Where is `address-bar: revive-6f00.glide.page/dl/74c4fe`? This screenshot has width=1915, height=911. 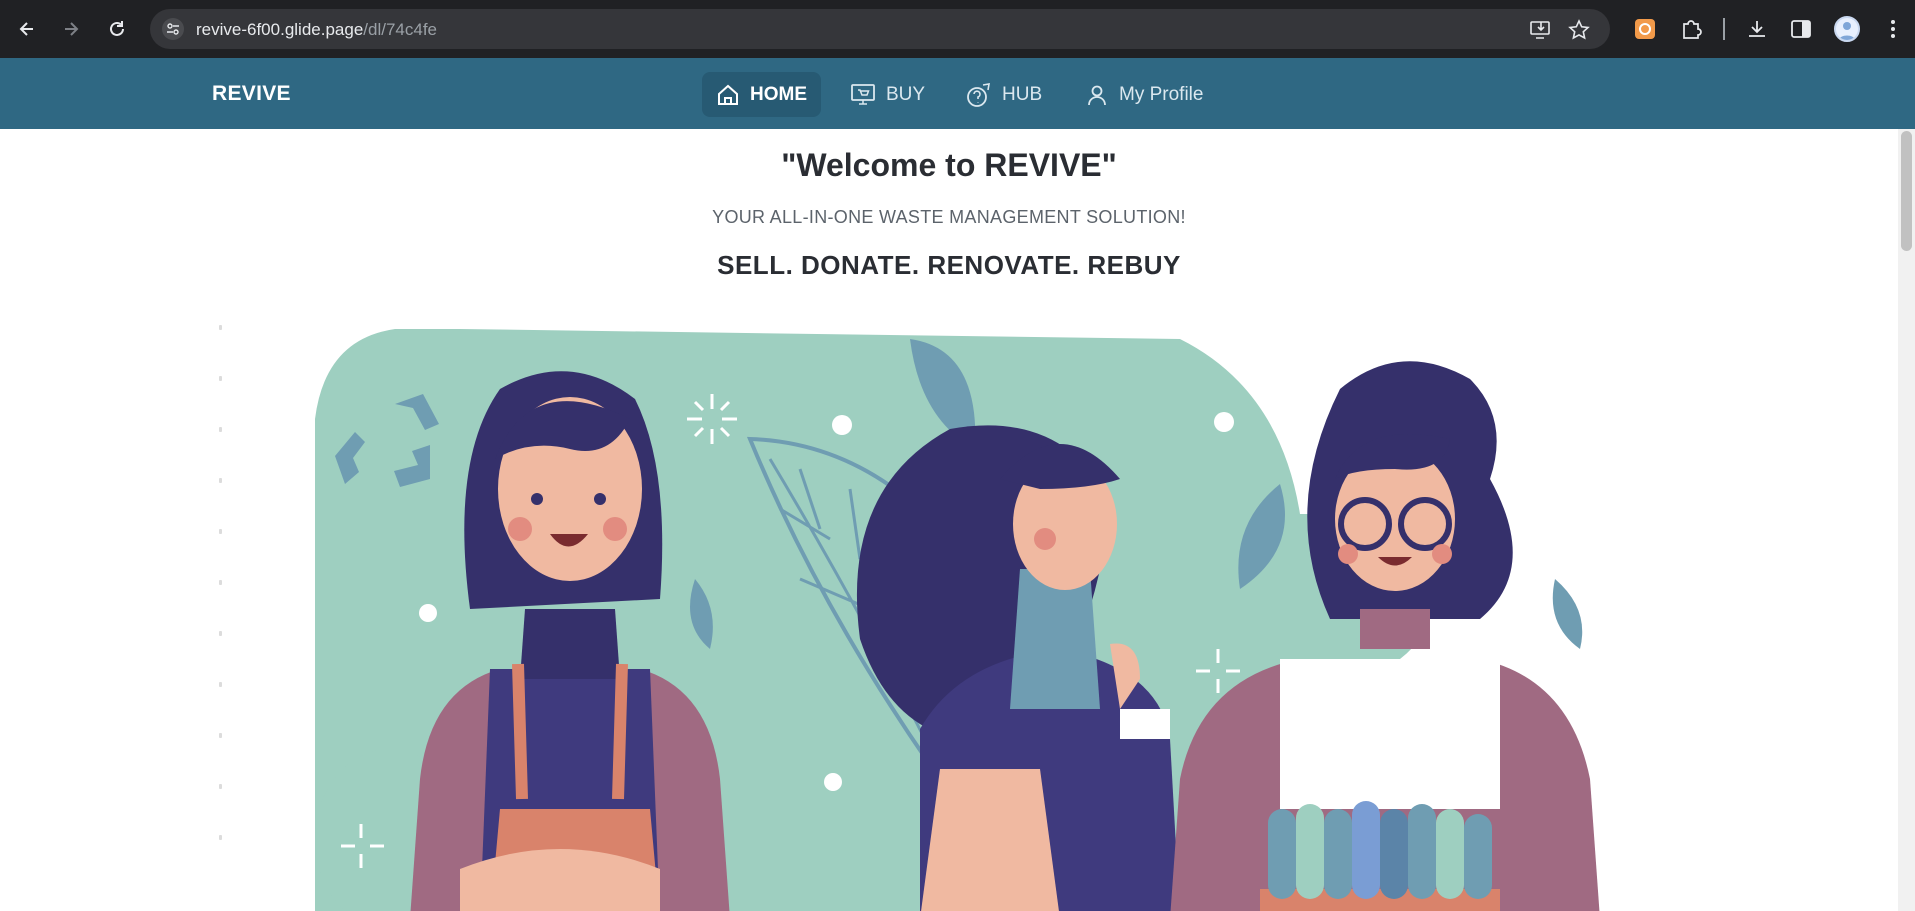
address-bar: revive-6f00.glide.page/dl/74c4fe is located at coordinates (880, 29).